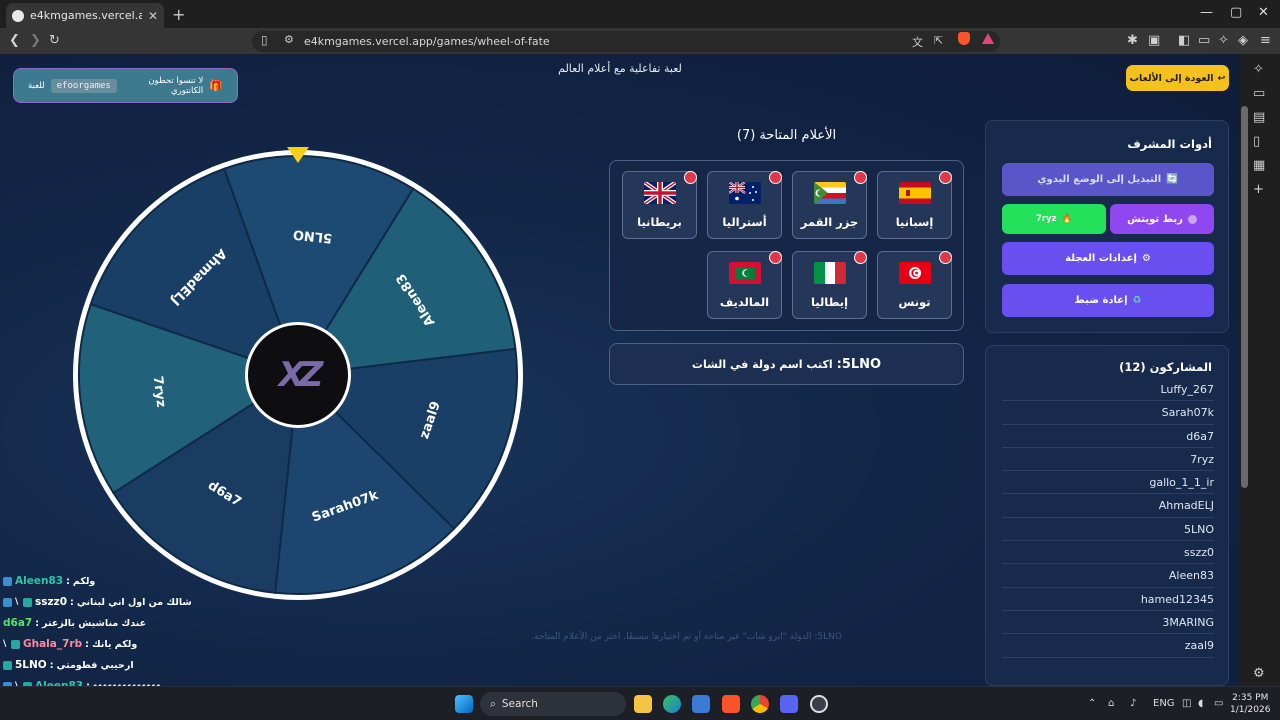 The image size is (1280, 720). What do you see at coordinates (829, 205) in the screenshot?
I see `flag-card-comoros: جزر القمر` at bounding box center [829, 205].